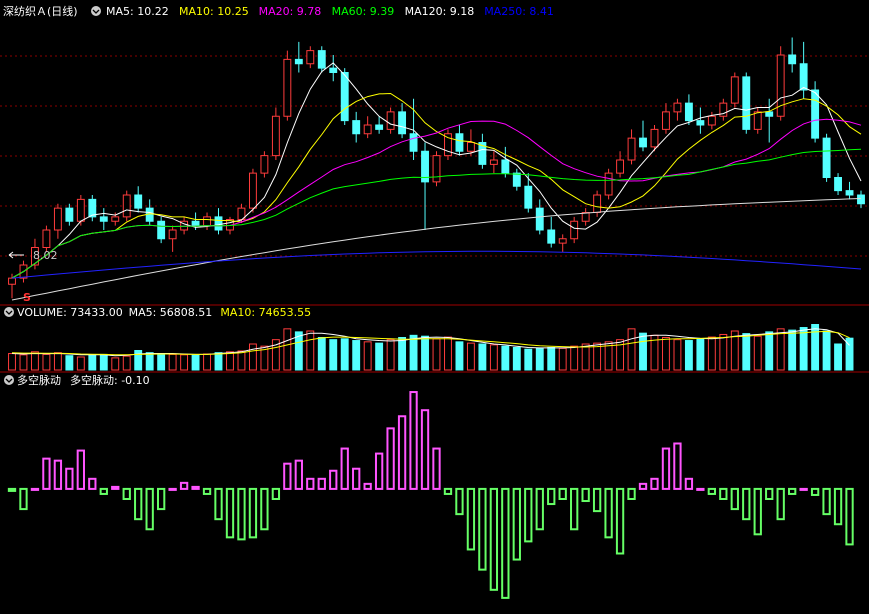 Image resolution: width=869 pixels, height=614 pixels. I want to click on volume-toggle-icon, so click(9, 312).